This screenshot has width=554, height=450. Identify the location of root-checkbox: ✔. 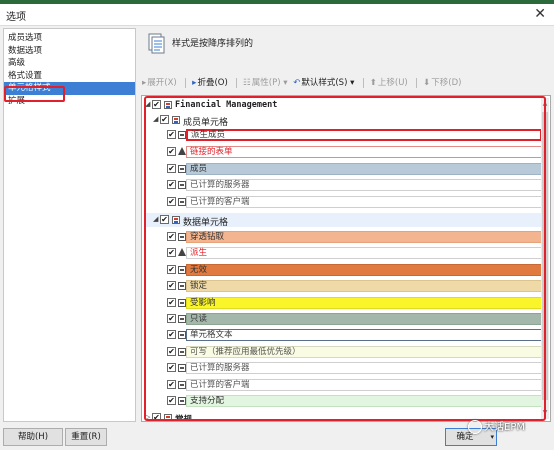
(156, 104).